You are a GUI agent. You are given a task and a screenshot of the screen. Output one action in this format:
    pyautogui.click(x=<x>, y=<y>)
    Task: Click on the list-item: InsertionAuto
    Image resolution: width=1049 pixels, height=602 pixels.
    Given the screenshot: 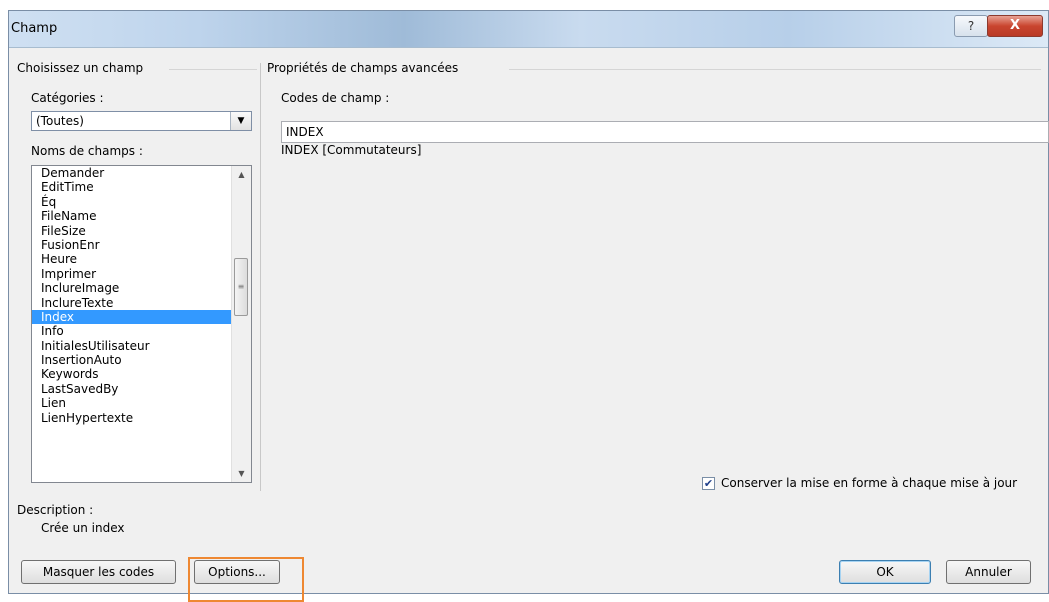 What is the action you would take?
    pyautogui.click(x=132, y=360)
    